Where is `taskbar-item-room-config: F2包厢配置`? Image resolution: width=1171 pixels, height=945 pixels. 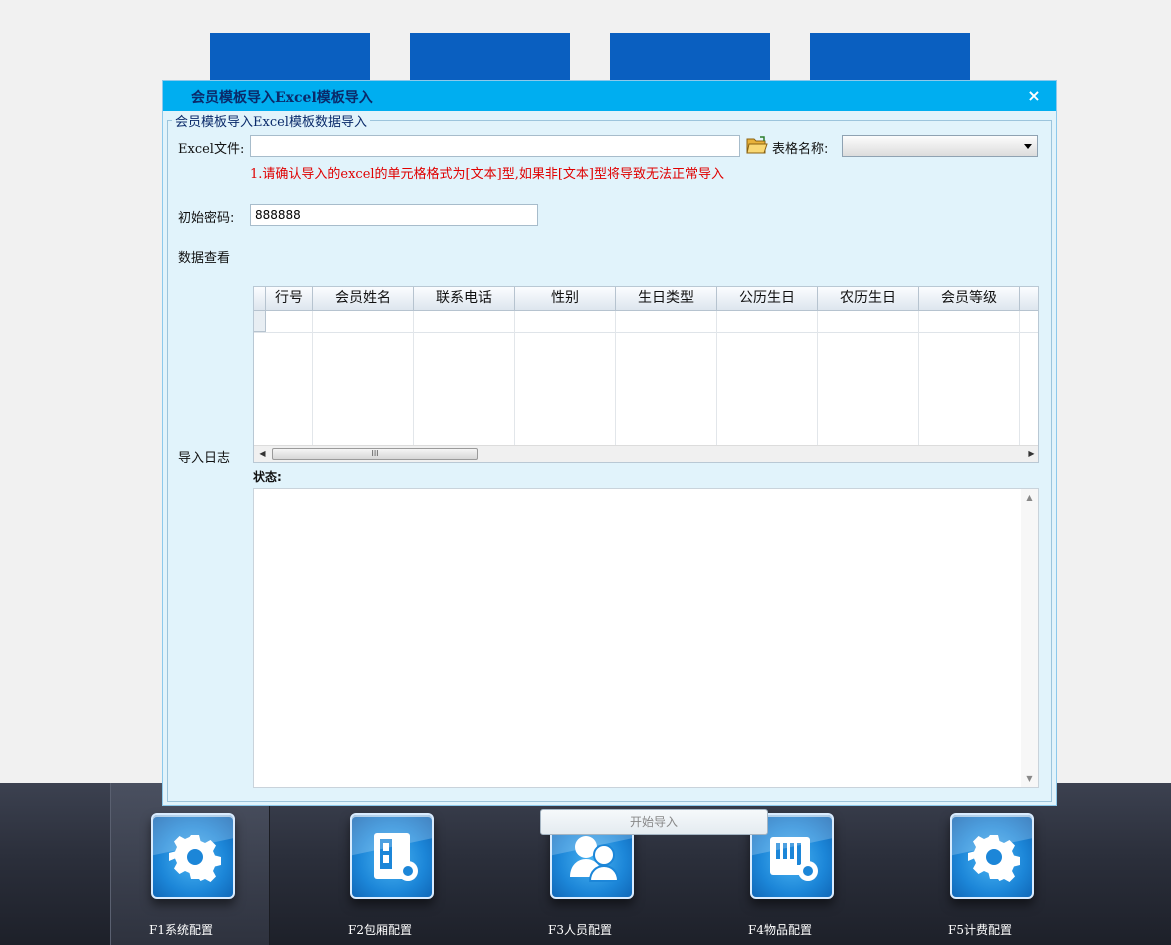 taskbar-item-room-config: F2包厢配置 is located at coordinates (390, 864).